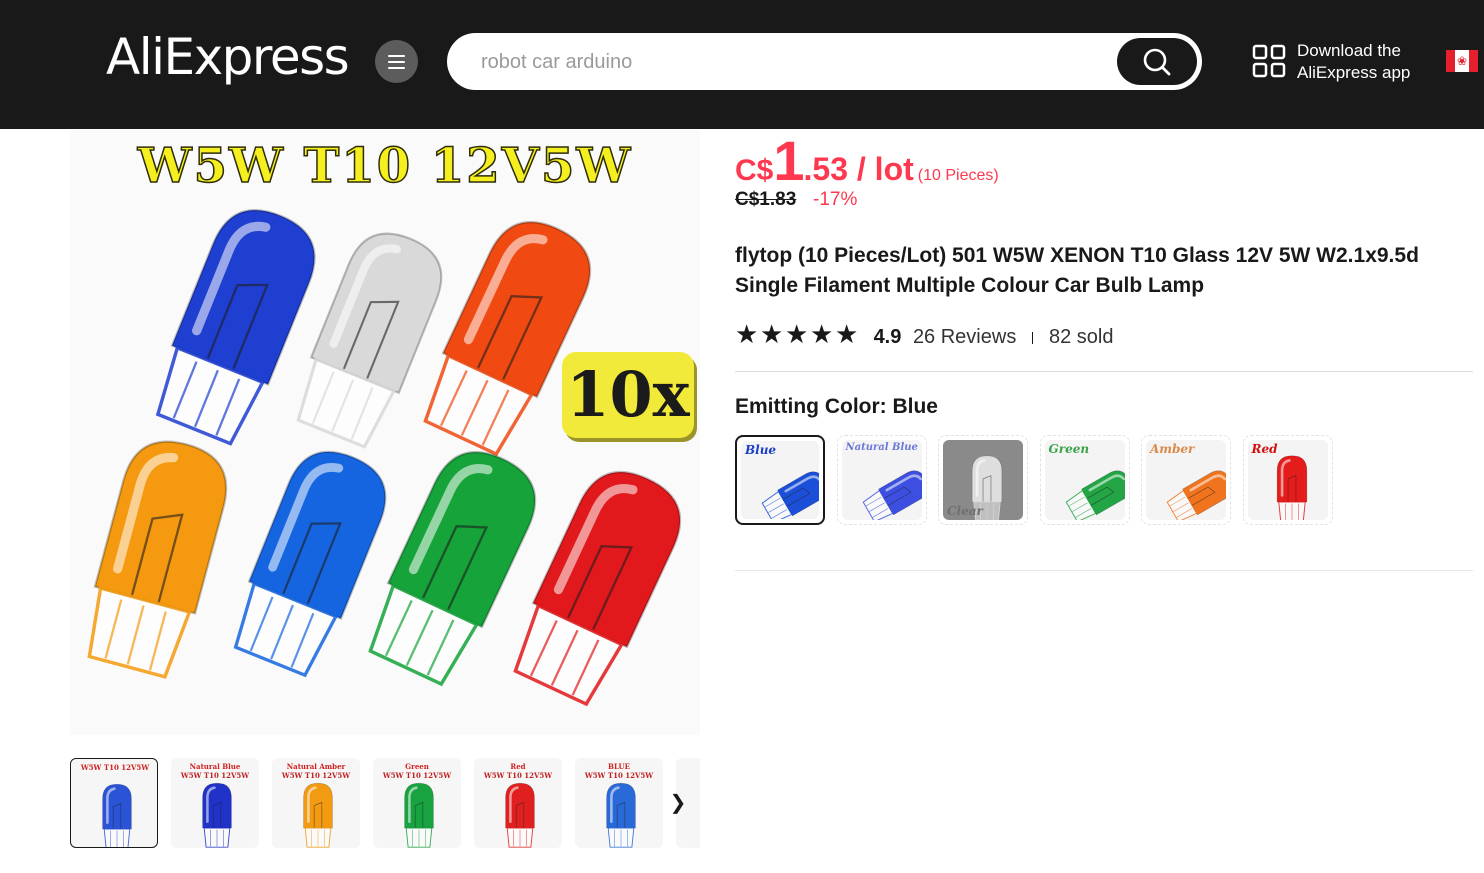  I want to click on sku-property-label: Emitting Color: Blue, so click(836, 406).